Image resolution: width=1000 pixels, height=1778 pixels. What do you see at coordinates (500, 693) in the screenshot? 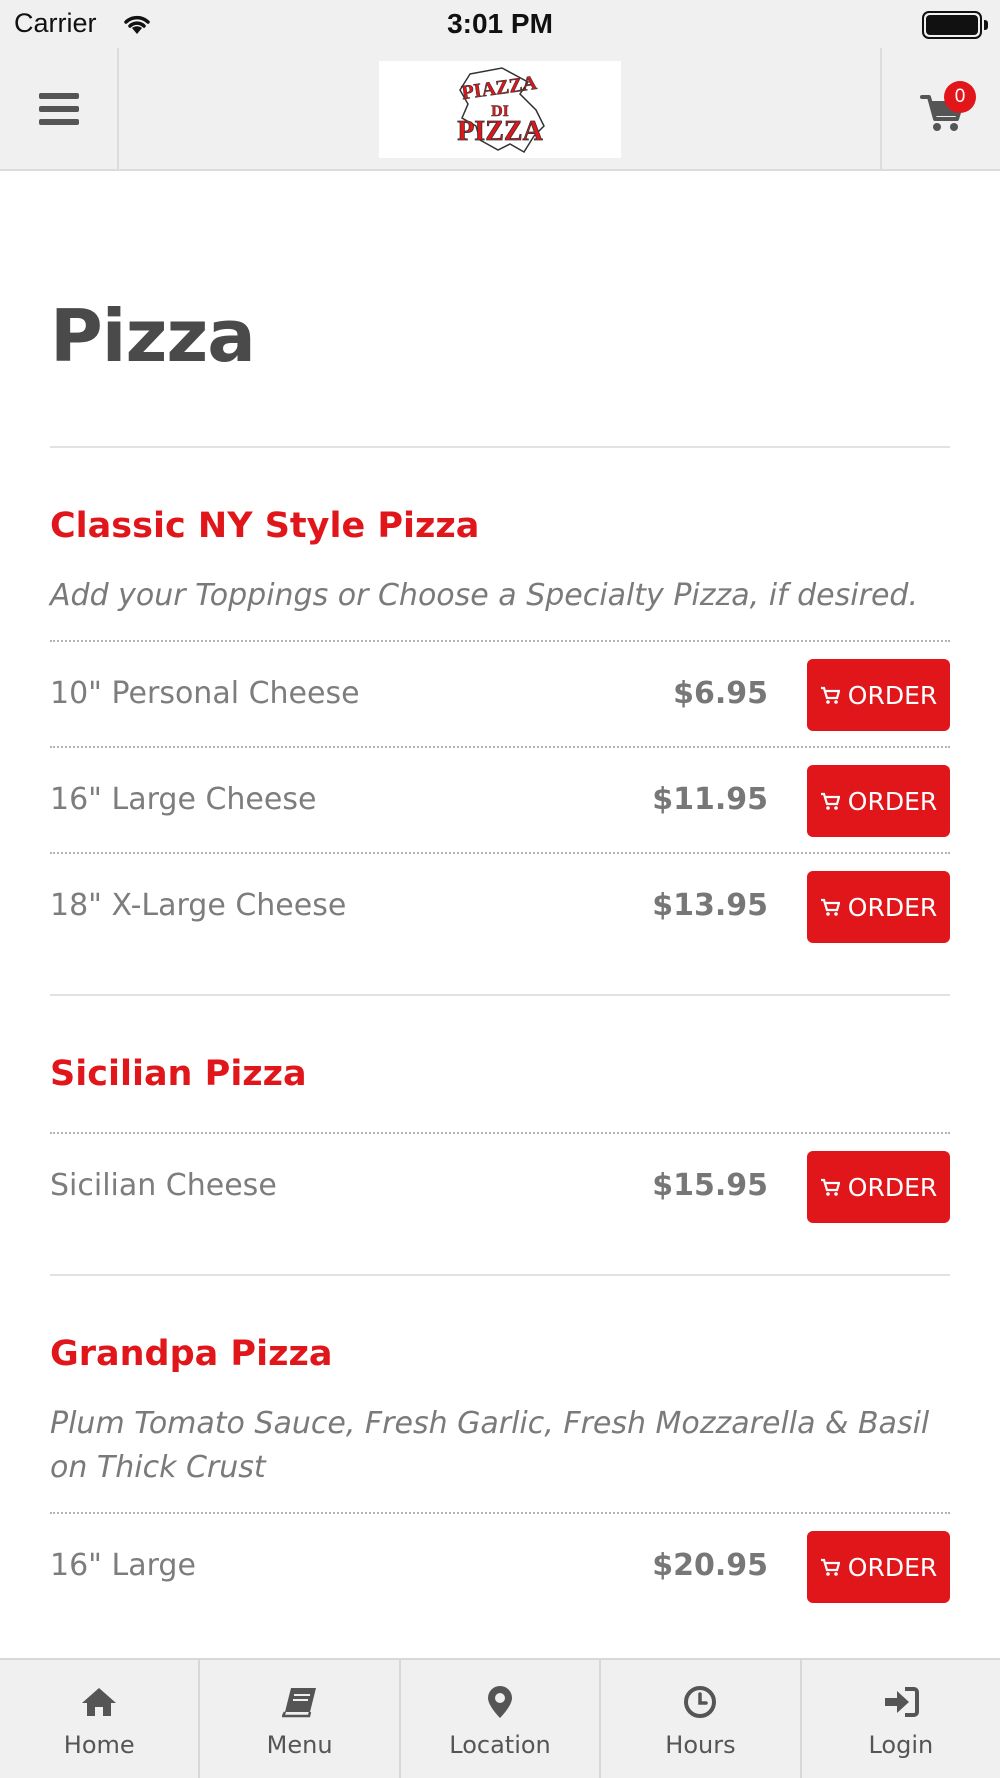
I see `menu-item-row: 10" Personal Cheese $6.95 ORDER` at bounding box center [500, 693].